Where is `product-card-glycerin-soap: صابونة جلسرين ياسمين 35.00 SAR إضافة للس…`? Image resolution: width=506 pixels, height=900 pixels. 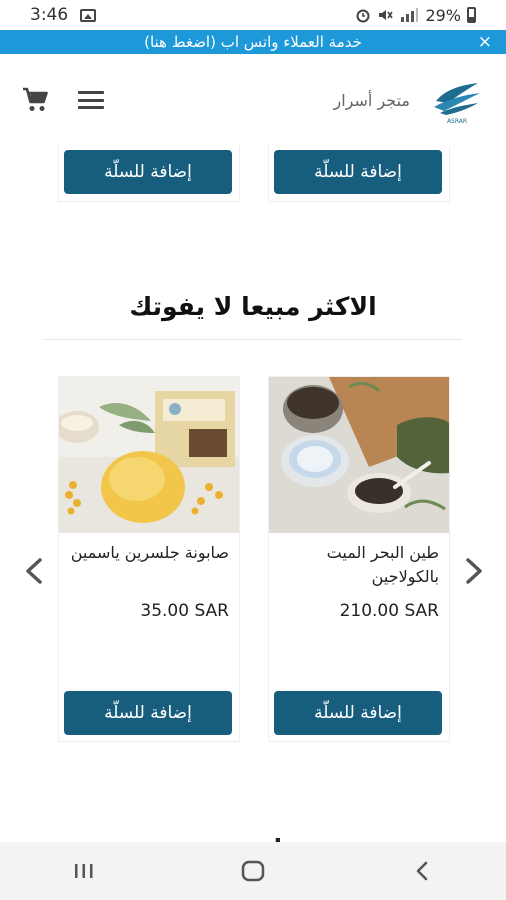 product-card-glycerin-soap: صابونة جلسرين ياسمين 35.00 SAR إضافة للس… is located at coordinates (149, 559).